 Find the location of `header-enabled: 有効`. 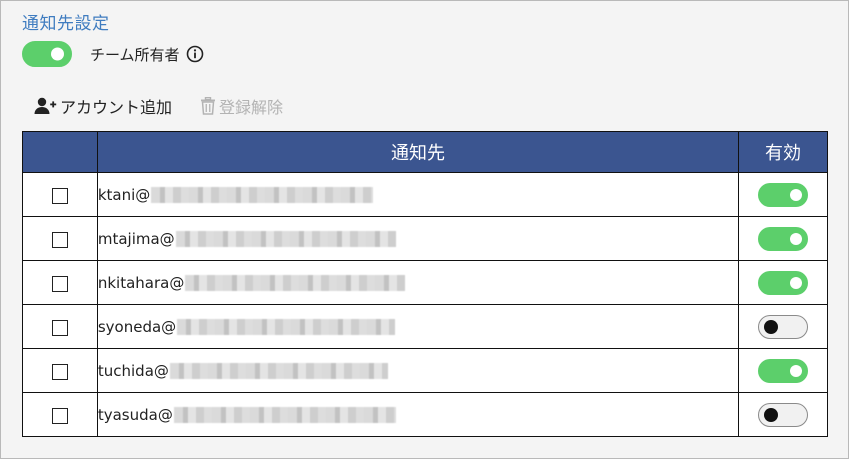

header-enabled: 有効 is located at coordinates (783, 152).